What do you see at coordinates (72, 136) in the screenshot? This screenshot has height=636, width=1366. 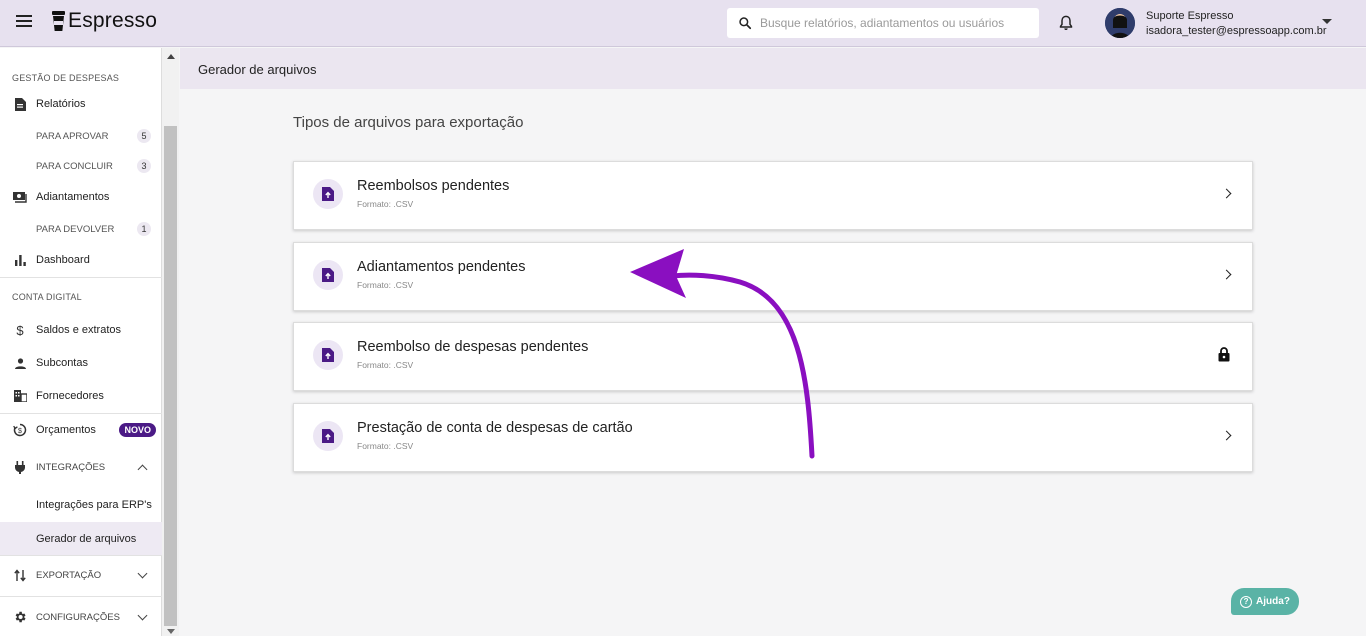 I see `sidebar-item-label: PARA APROVAR` at bounding box center [72, 136].